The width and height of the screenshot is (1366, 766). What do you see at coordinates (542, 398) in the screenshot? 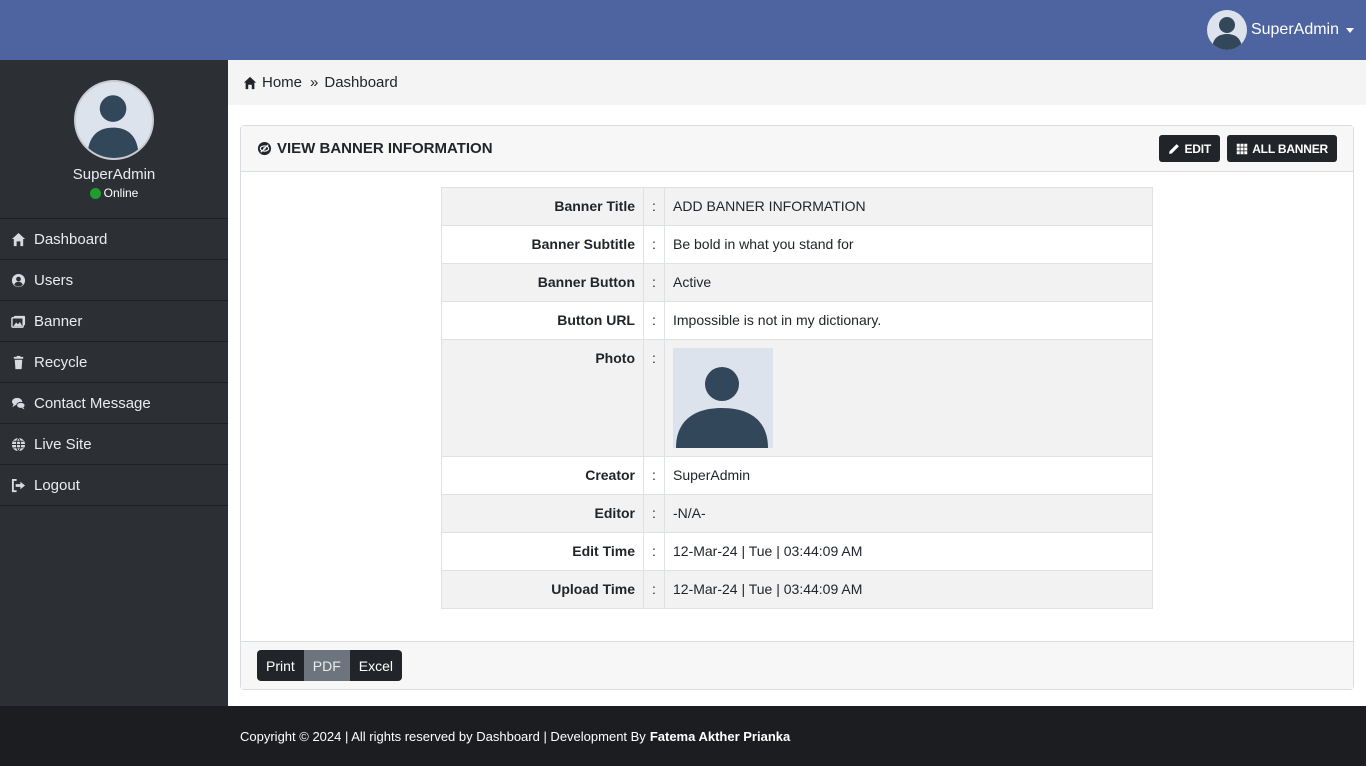
I see `row-label: Photo` at bounding box center [542, 398].